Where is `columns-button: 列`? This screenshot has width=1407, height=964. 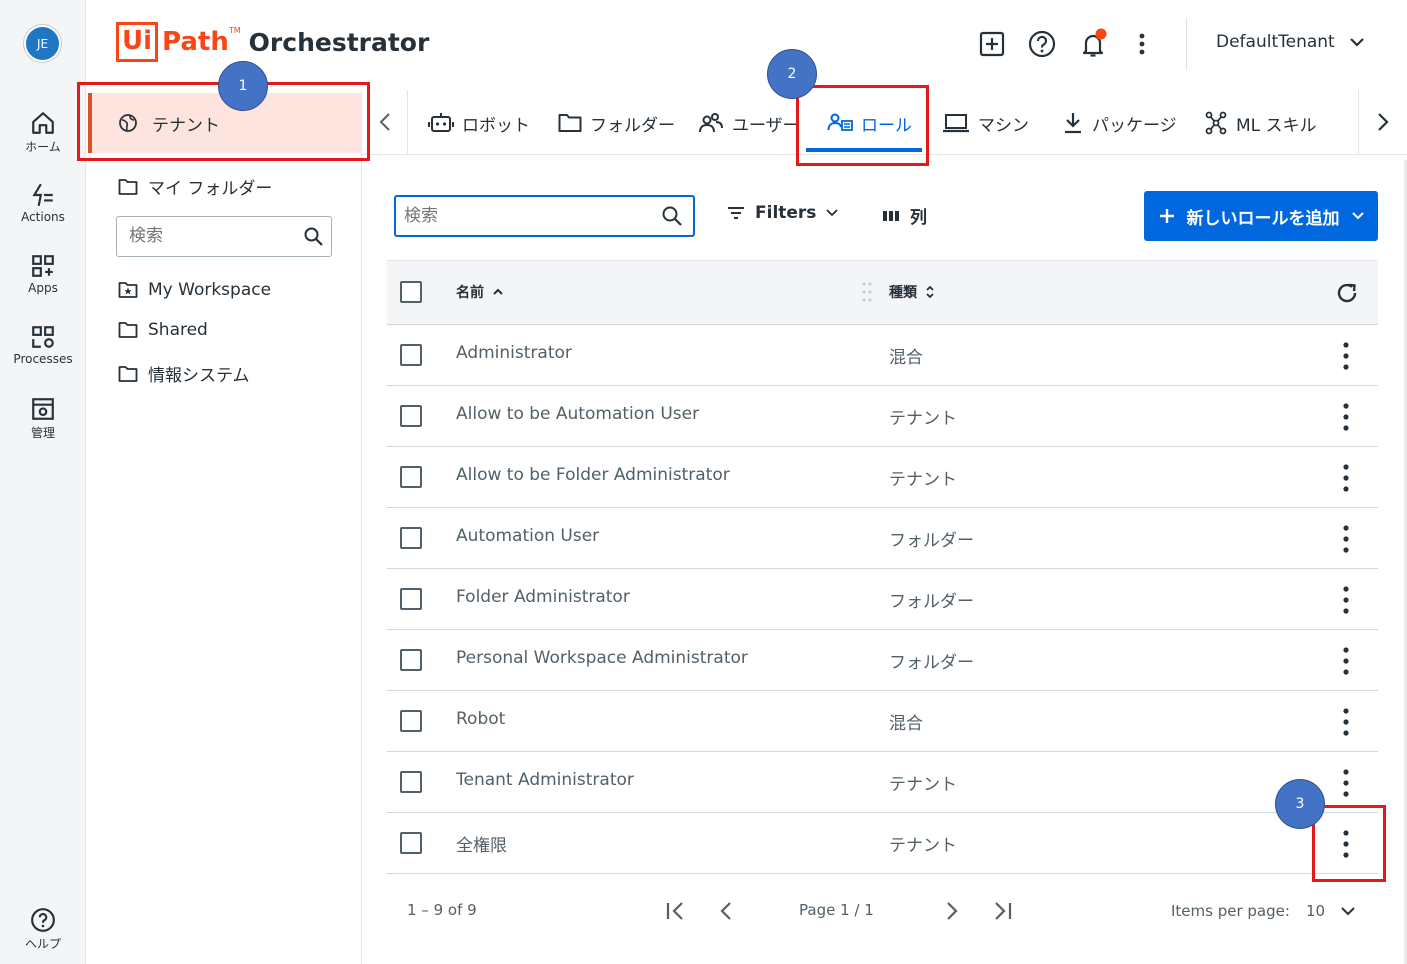
columns-button: 列 is located at coordinates (904, 215).